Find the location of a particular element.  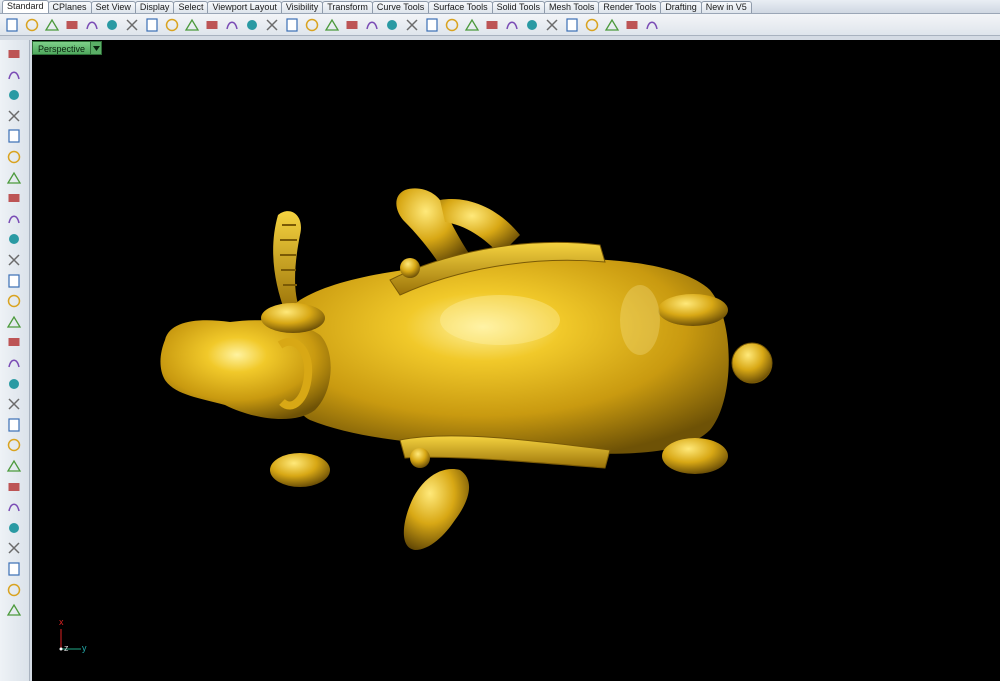

open-button is located at coordinates (31, 25).